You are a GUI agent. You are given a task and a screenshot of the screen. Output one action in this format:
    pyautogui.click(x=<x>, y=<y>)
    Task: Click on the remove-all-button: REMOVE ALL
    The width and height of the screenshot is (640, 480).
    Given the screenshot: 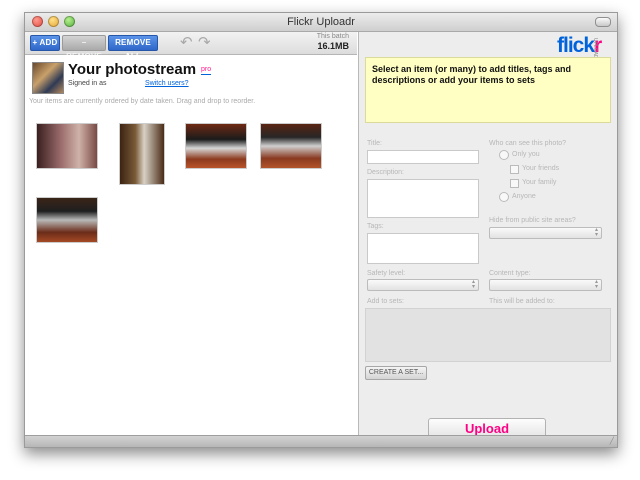 What is the action you would take?
    pyautogui.click(x=133, y=48)
    